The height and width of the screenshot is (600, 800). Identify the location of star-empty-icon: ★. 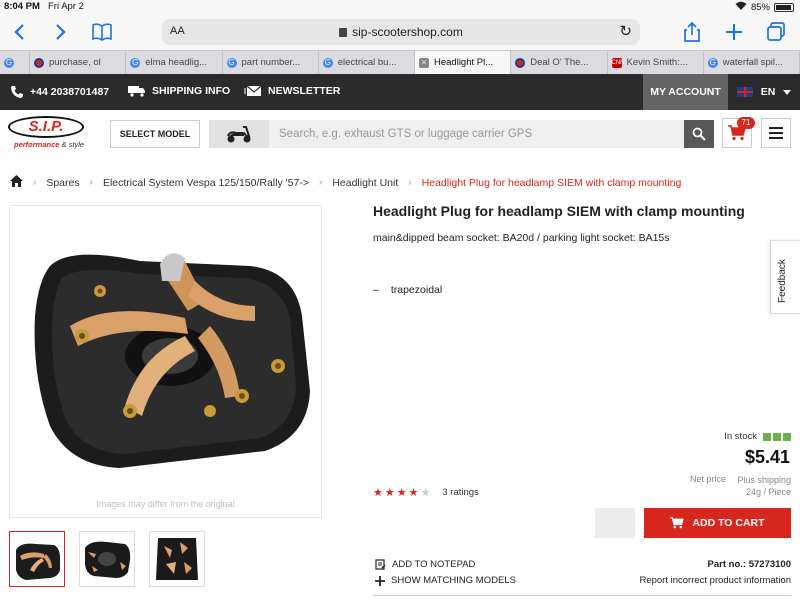
(425, 493).